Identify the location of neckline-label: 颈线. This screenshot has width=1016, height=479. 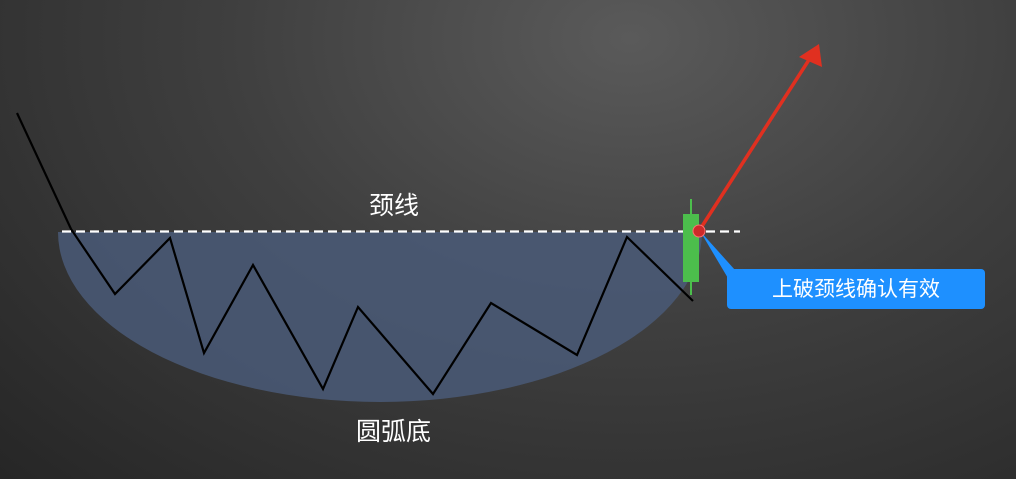
(394, 205).